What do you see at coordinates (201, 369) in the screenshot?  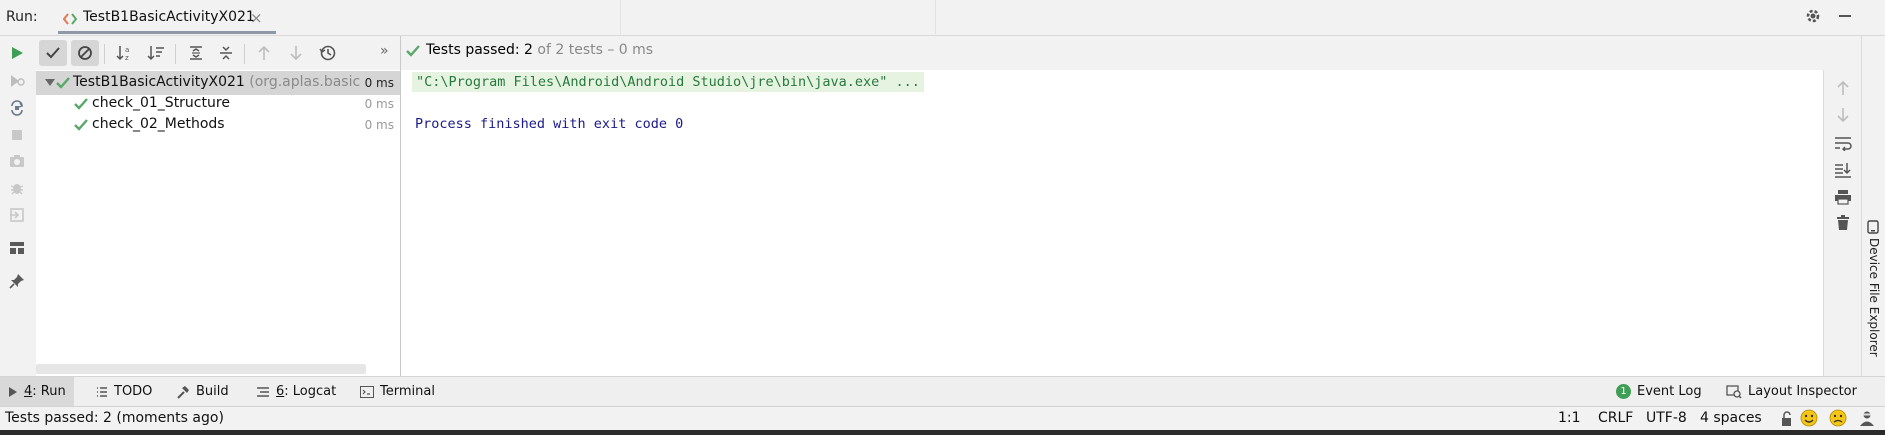 I see `tree-horizontal-scrollbar` at bounding box center [201, 369].